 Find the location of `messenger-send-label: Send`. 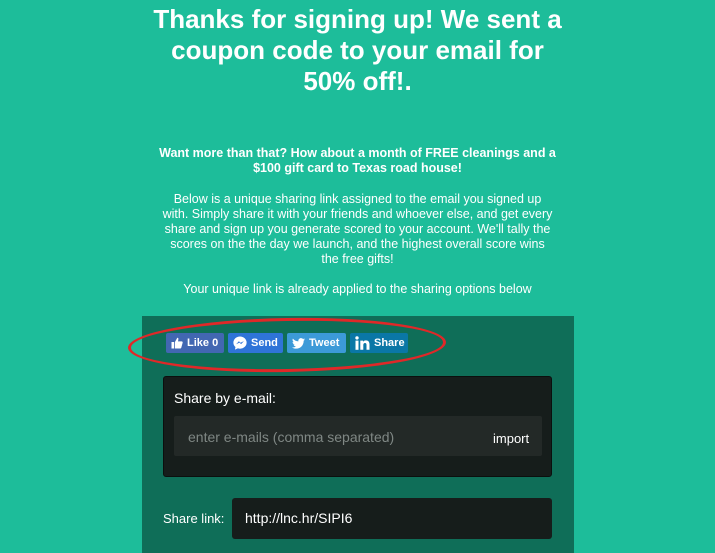

messenger-send-label: Send is located at coordinates (264, 343).